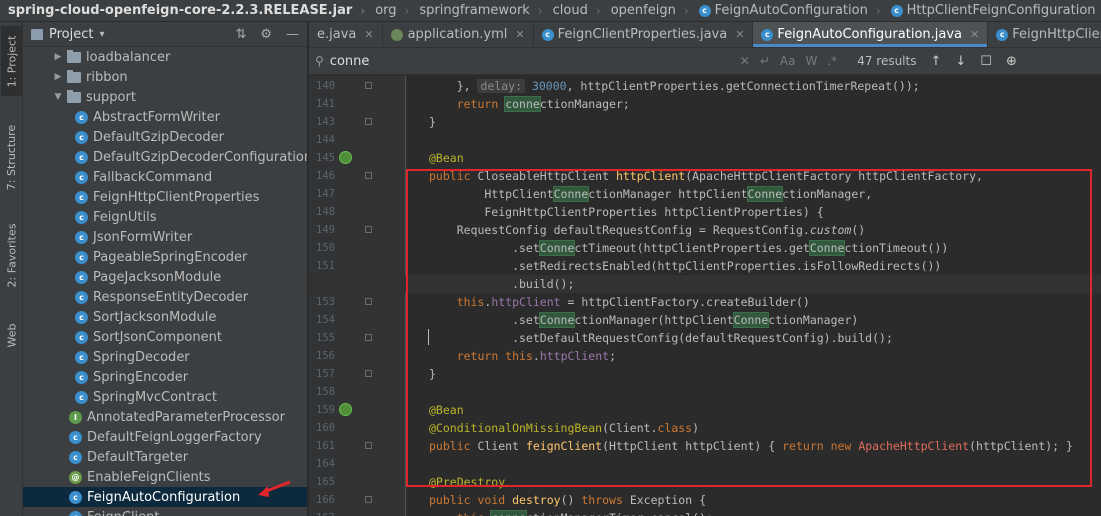 The image size is (1101, 516). What do you see at coordinates (128, 57) in the screenshot?
I see `tree-item-label: loadbalancer` at bounding box center [128, 57].